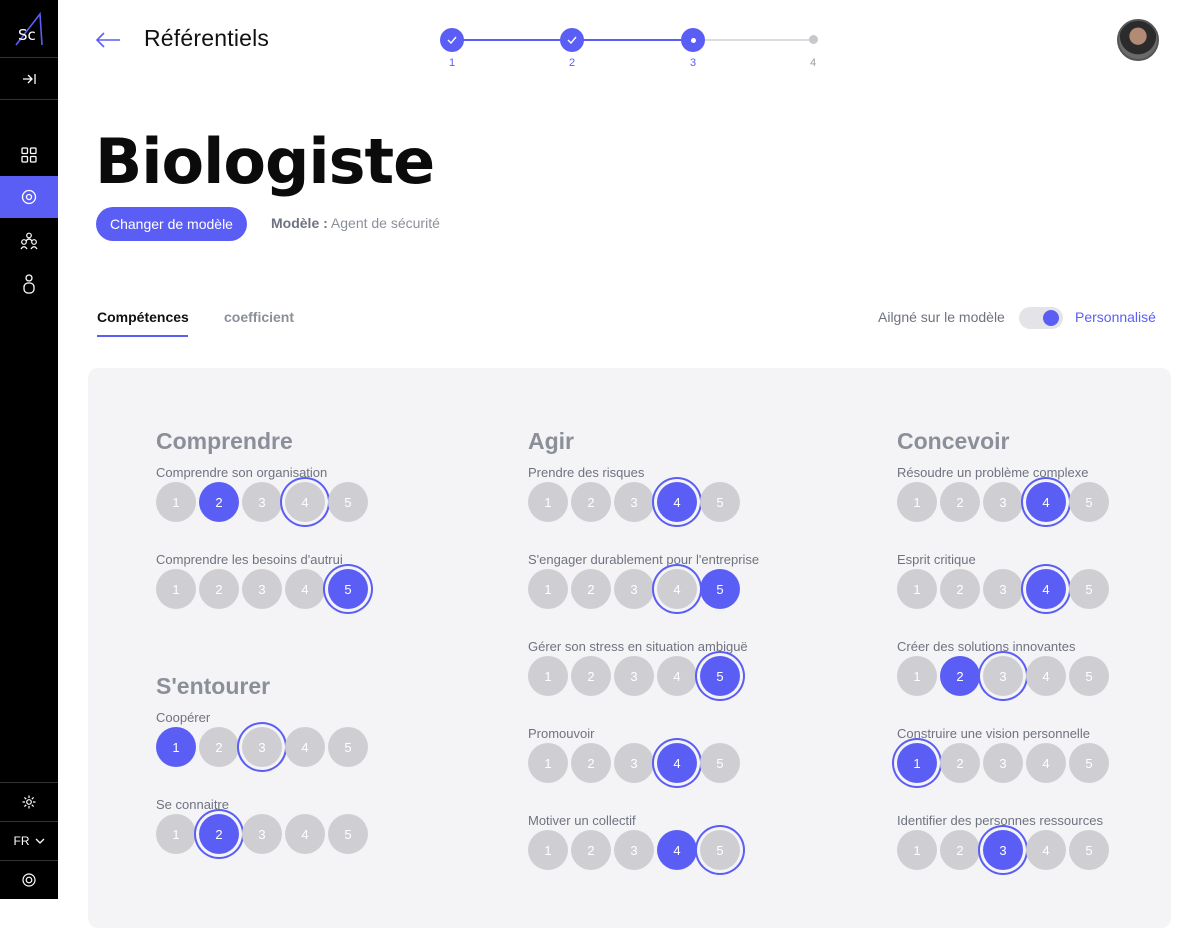 The width and height of the screenshot is (1200, 928). I want to click on step-4-pending, so click(813, 39).